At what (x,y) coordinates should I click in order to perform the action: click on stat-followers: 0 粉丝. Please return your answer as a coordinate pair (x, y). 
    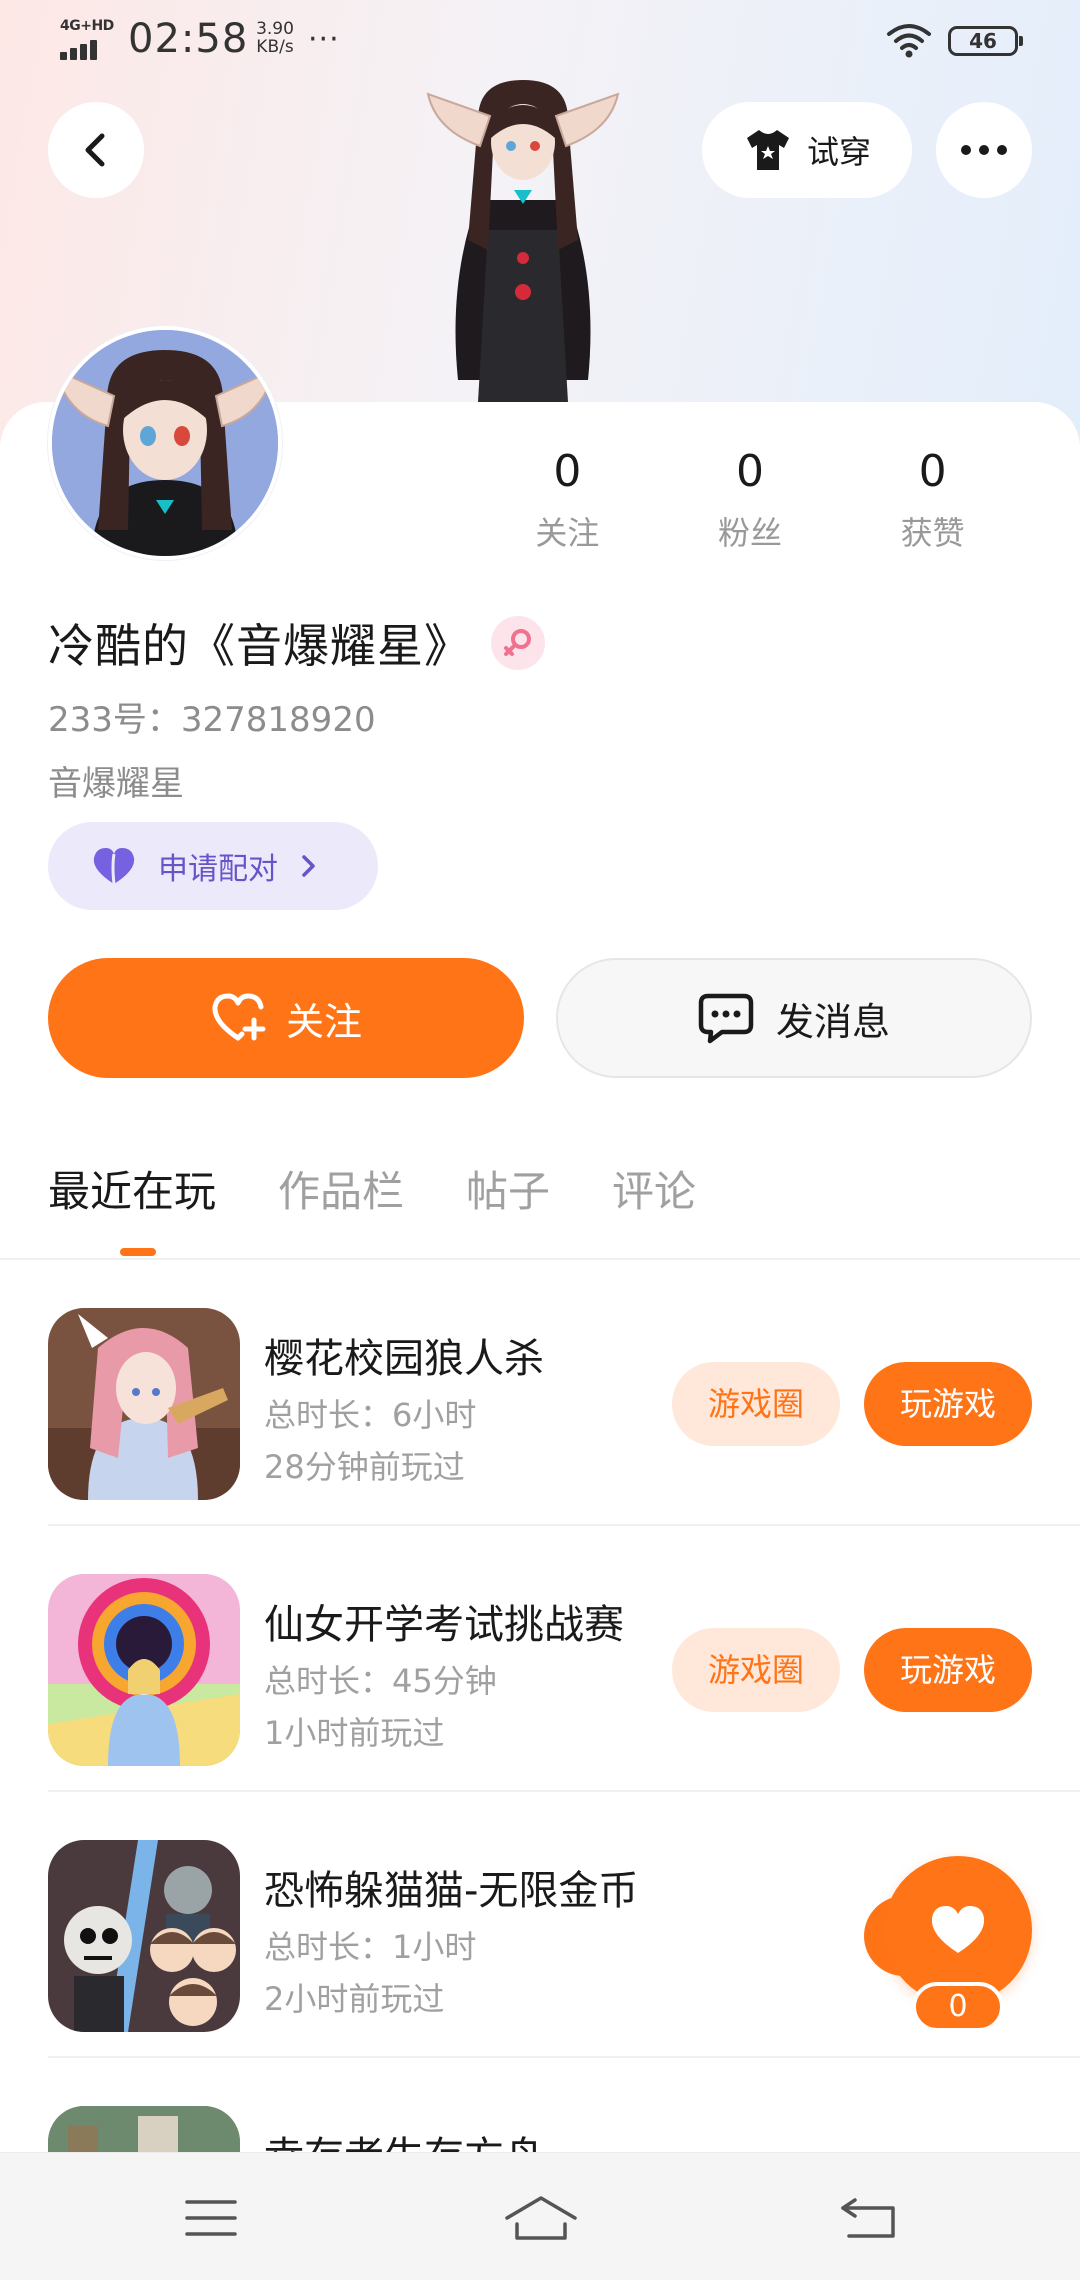
    Looking at the image, I should click on (750, 499).